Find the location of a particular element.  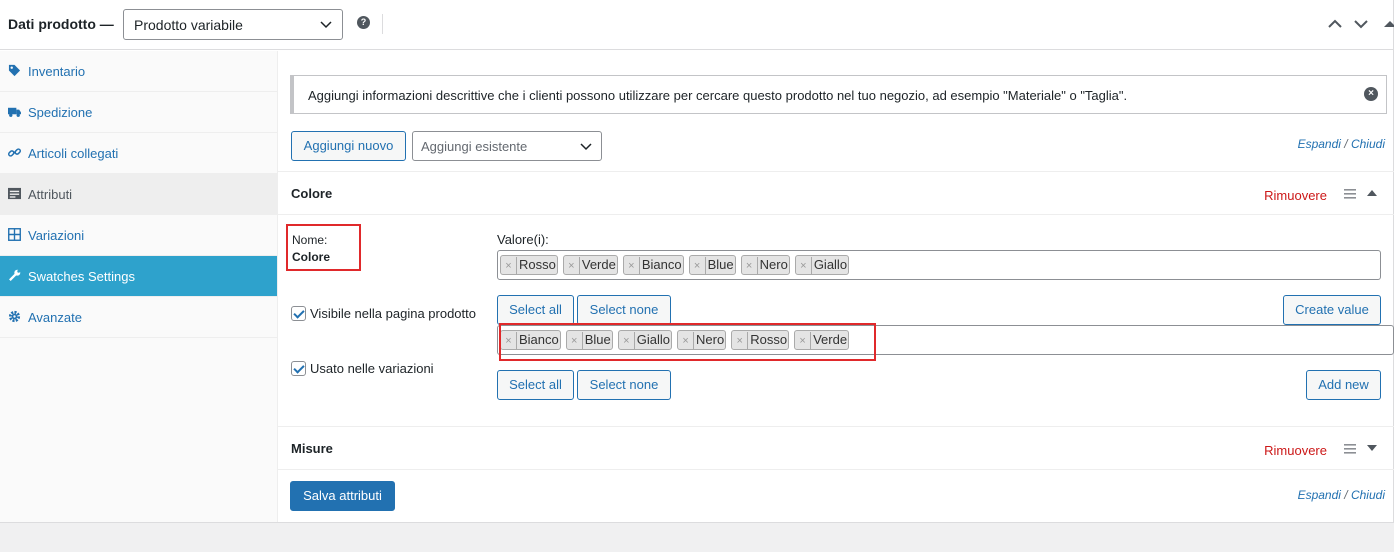

value-tag: × Nero is located at coordinates (765, 265).